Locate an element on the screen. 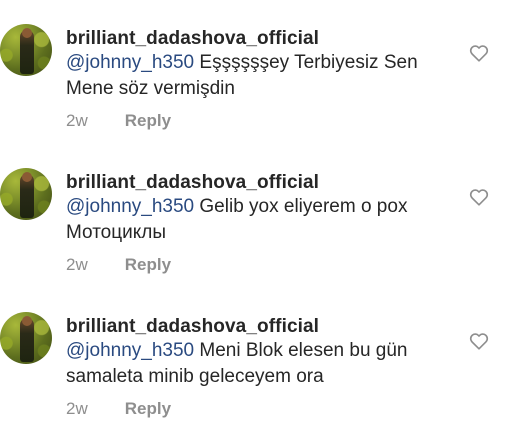 This screenshot has width=521, height=440. comment-body-line2: Mene söz vermişdin is located at coordinates (150, 88).